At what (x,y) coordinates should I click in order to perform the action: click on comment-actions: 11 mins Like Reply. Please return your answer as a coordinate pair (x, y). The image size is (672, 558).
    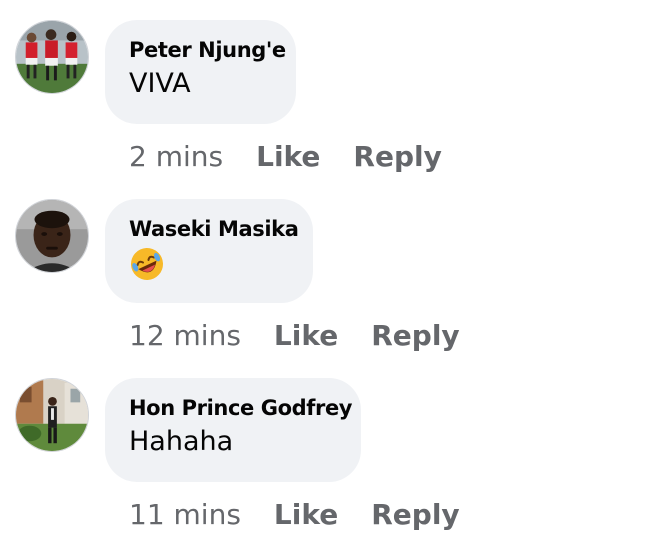
    Looking at the image, I should click on (294, 515).